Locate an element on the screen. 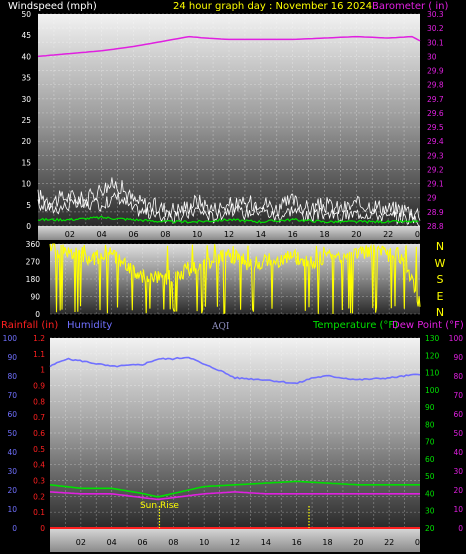  humidity-tick-label: 50 is located at coordinates (12, 433).